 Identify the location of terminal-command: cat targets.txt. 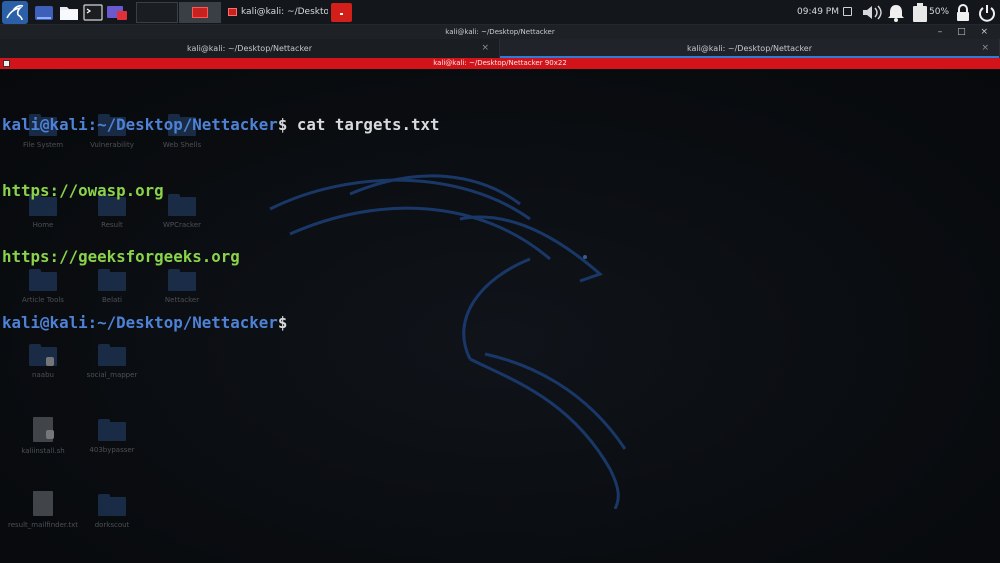
(363, 124).